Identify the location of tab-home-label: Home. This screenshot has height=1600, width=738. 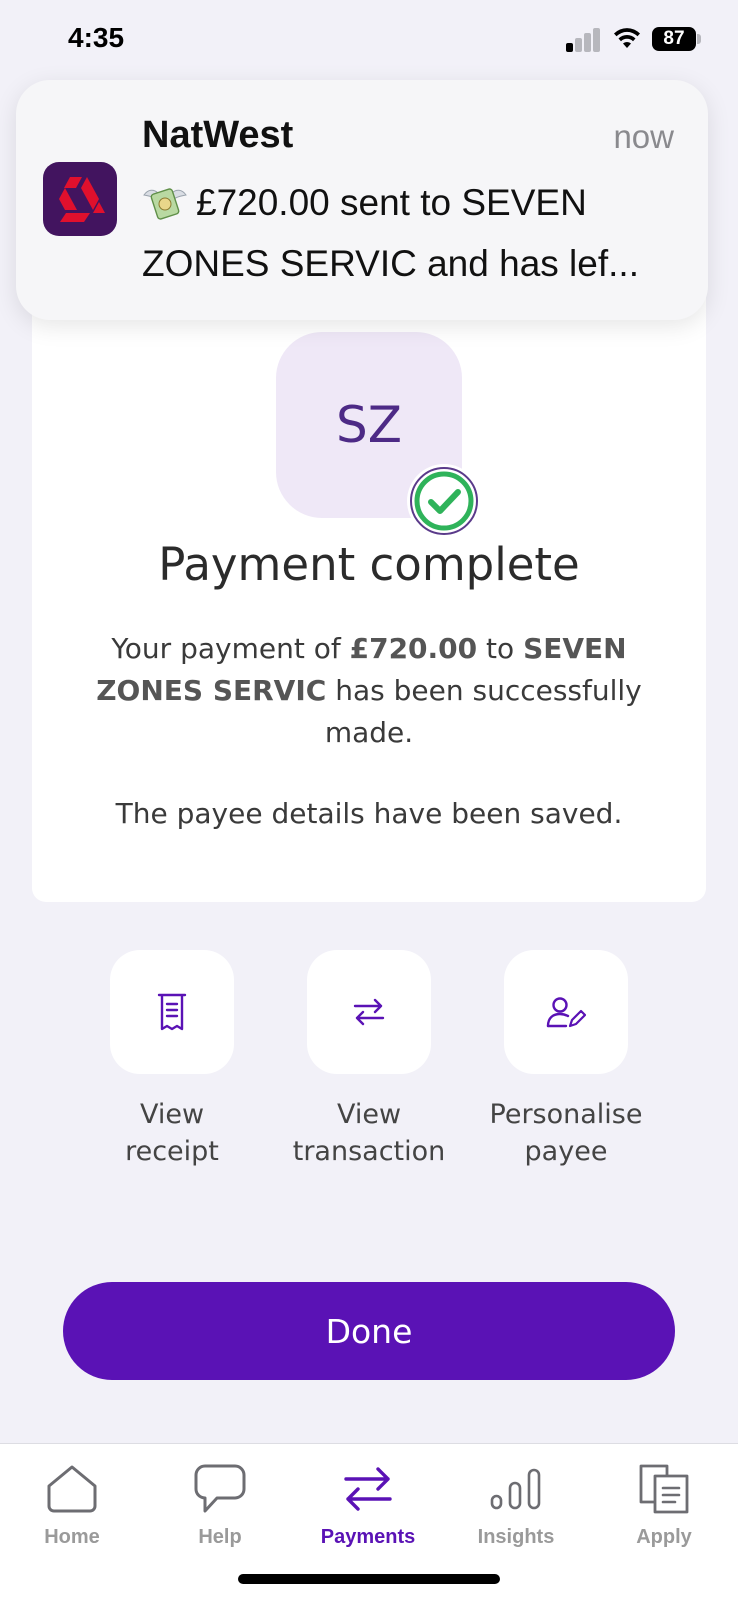
(72, 1537).